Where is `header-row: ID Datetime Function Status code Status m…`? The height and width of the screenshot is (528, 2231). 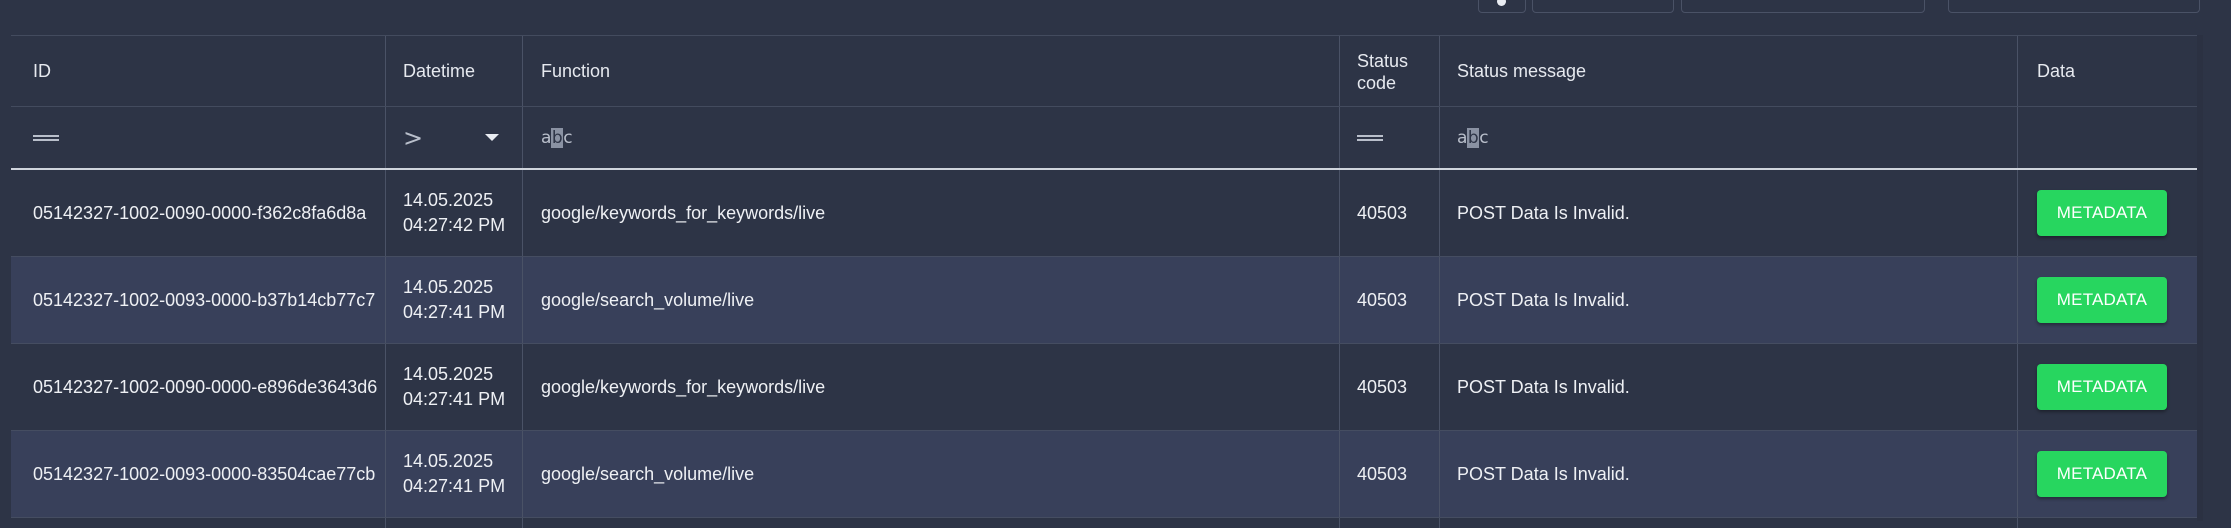
header-row: ID Datetime Function Status code Status m… is located at coordinates (1104, 71).